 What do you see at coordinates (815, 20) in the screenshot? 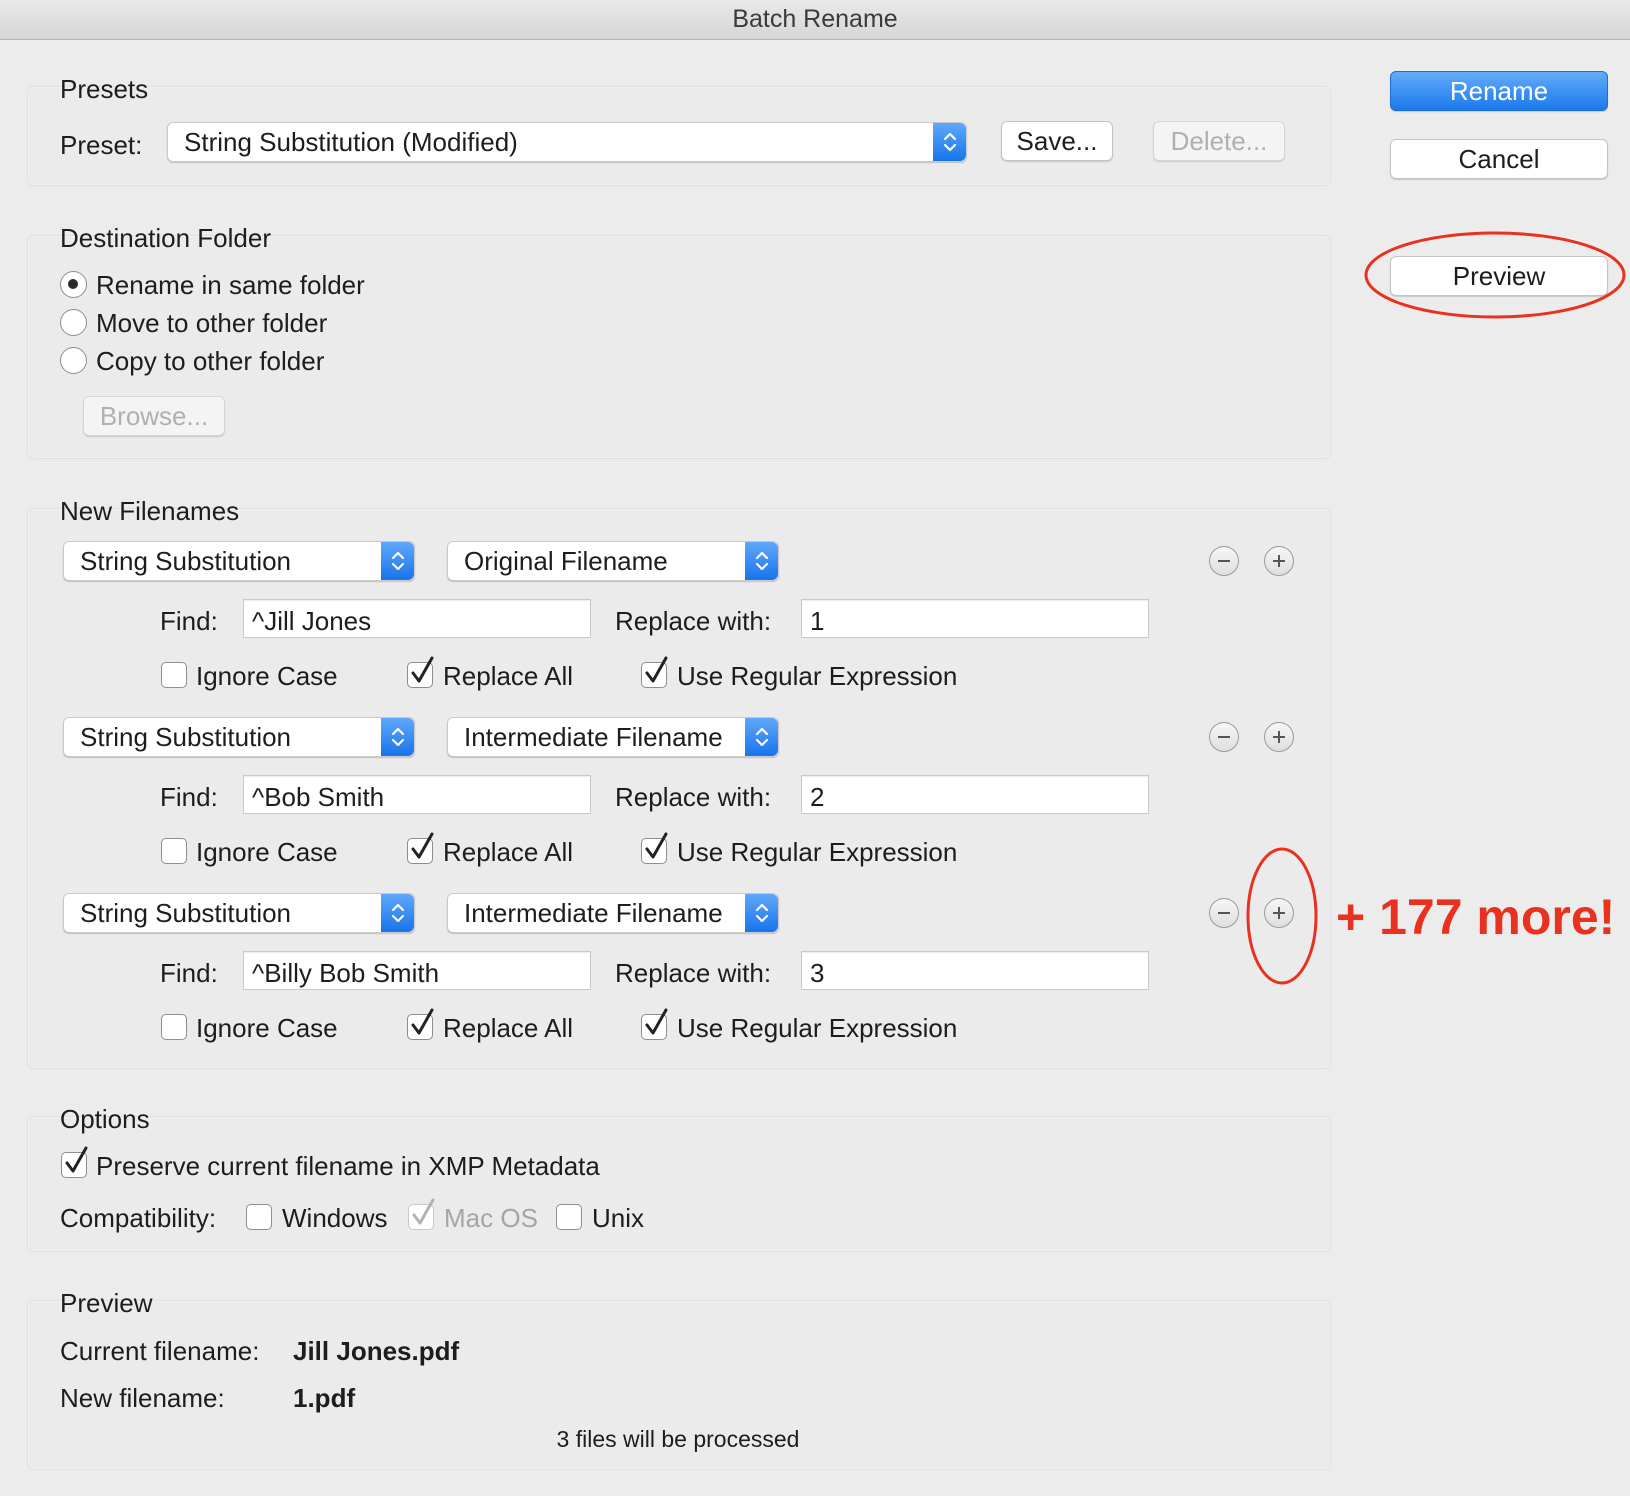
I see `window-title: Batch Rename` at bounding box center [815, 20].